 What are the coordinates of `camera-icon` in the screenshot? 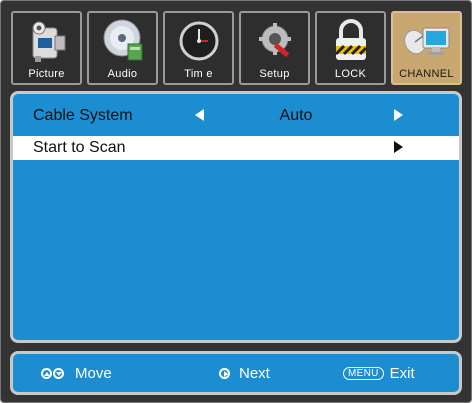 It's located at (46, 41).